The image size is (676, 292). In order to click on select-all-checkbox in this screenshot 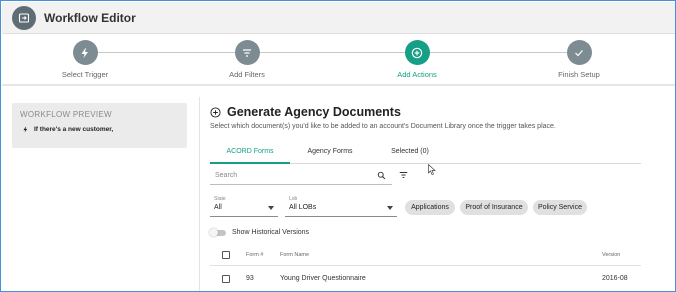, I will do `click(226, 255)`.